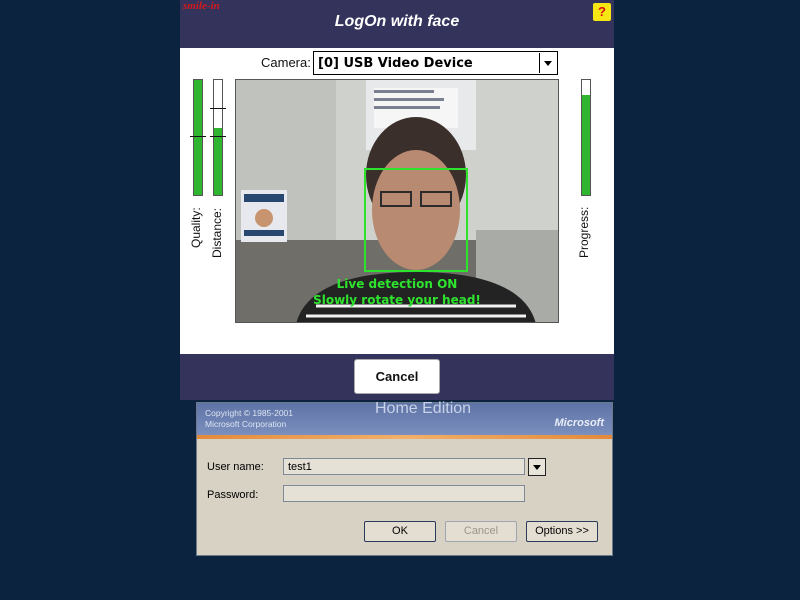 Image resolution: width=800 pixels, height=600 pixels. What do you see at coordinates (404, 437) in the screenshot?
I see `banner-stripe` at bounding box center [404, 437].